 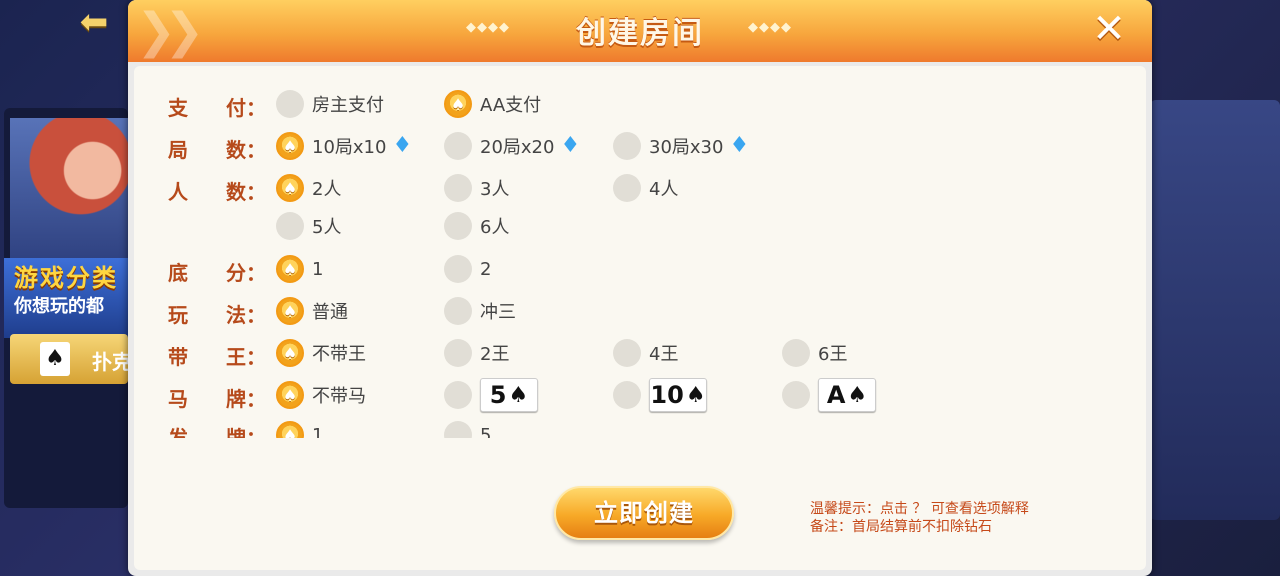 What do you see at coordinates (59, 306) in the screenshot?
I see `background-subtitle: 你想玩的都` at bounding box center [59, 306].